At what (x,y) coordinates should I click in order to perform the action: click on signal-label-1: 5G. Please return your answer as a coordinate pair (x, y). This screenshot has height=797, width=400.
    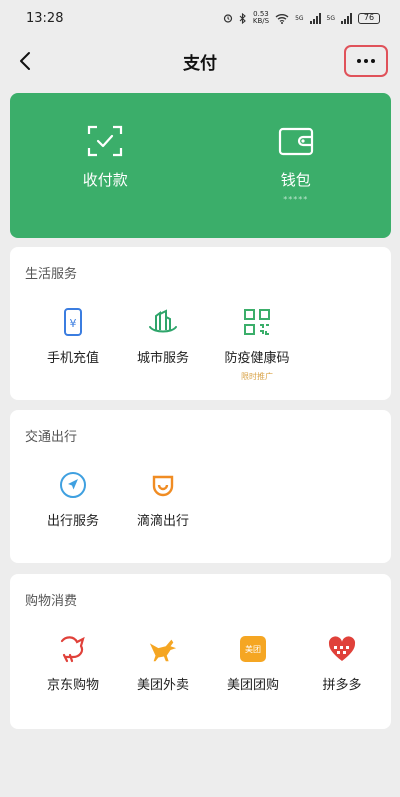
    Looking at the image, I should click on (299, 18).